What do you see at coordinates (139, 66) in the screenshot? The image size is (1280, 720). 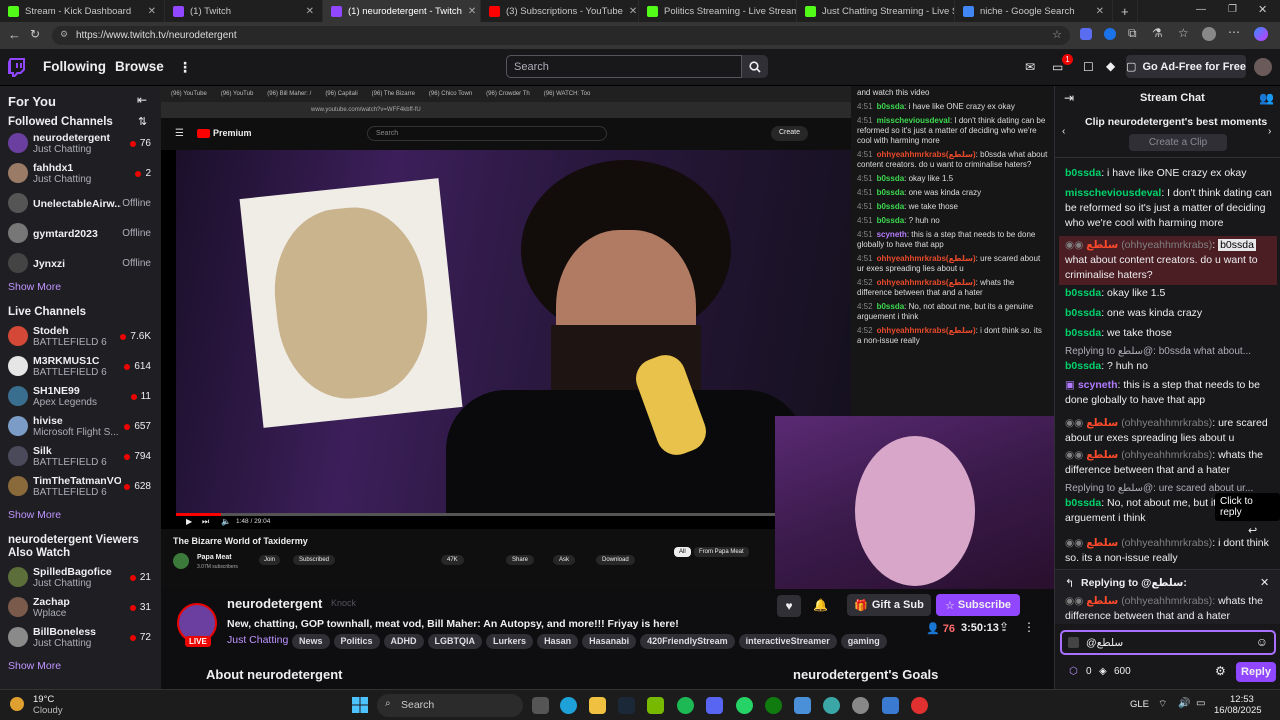 I see `nav-browse: Browse` at bounding box center [139, 66].